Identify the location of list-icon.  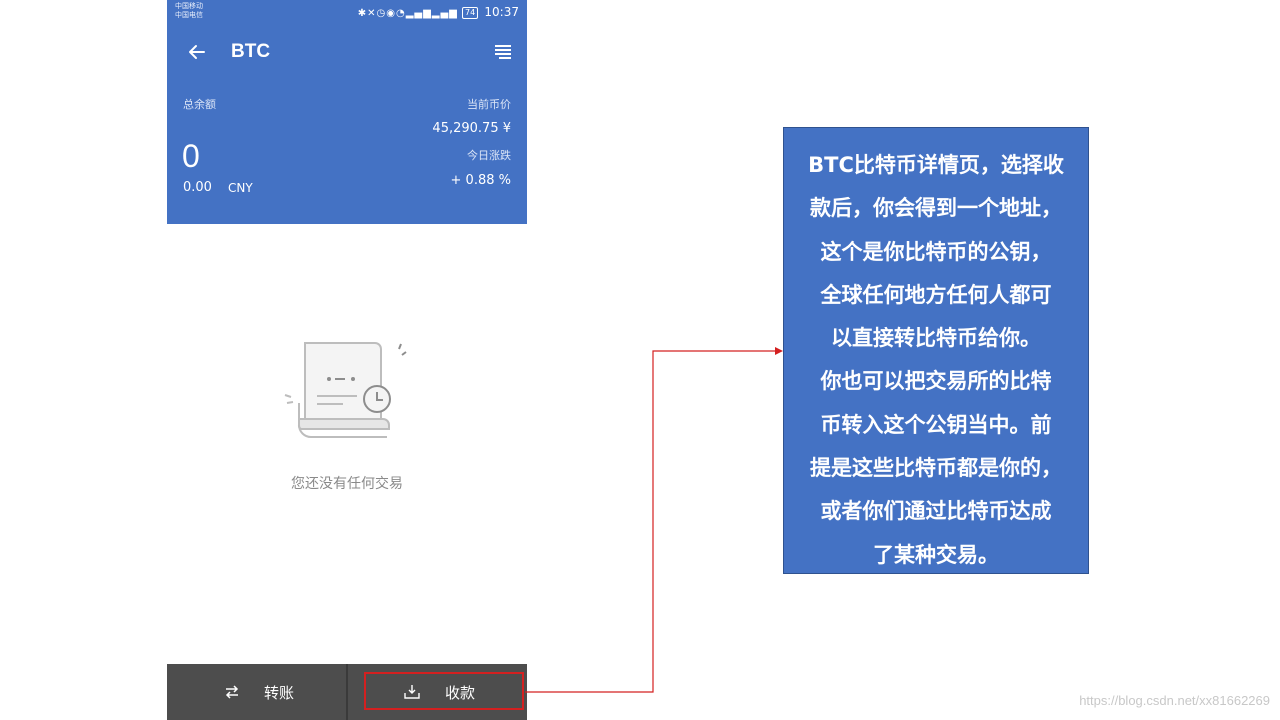
(503, 52).